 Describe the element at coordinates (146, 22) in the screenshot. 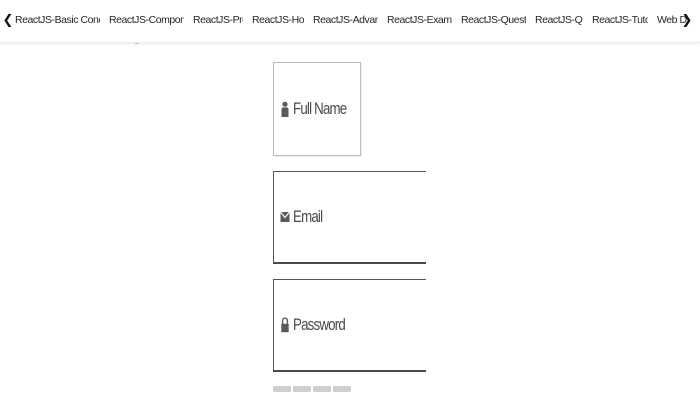

I see `tab-reactjs-components: ReactJS-Components` at that location.